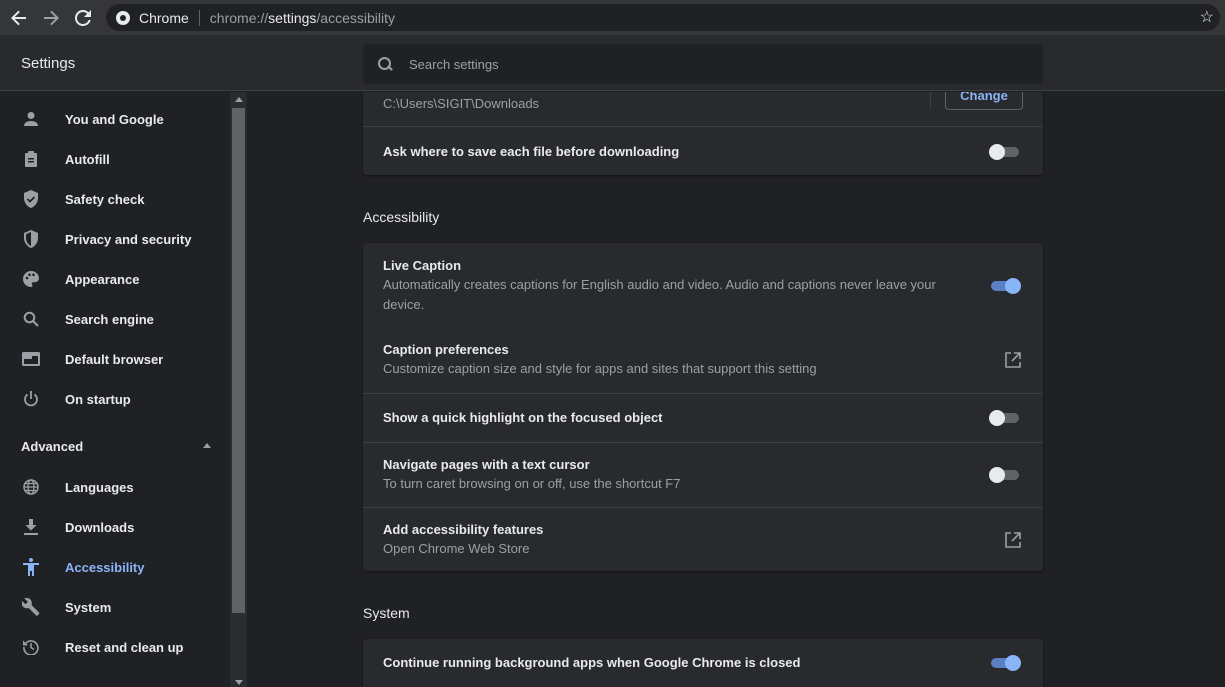  What do you see at coordinates (48, 63) in the screenshot?
I see `page-title: Settings` at bounding box center [48, 63].